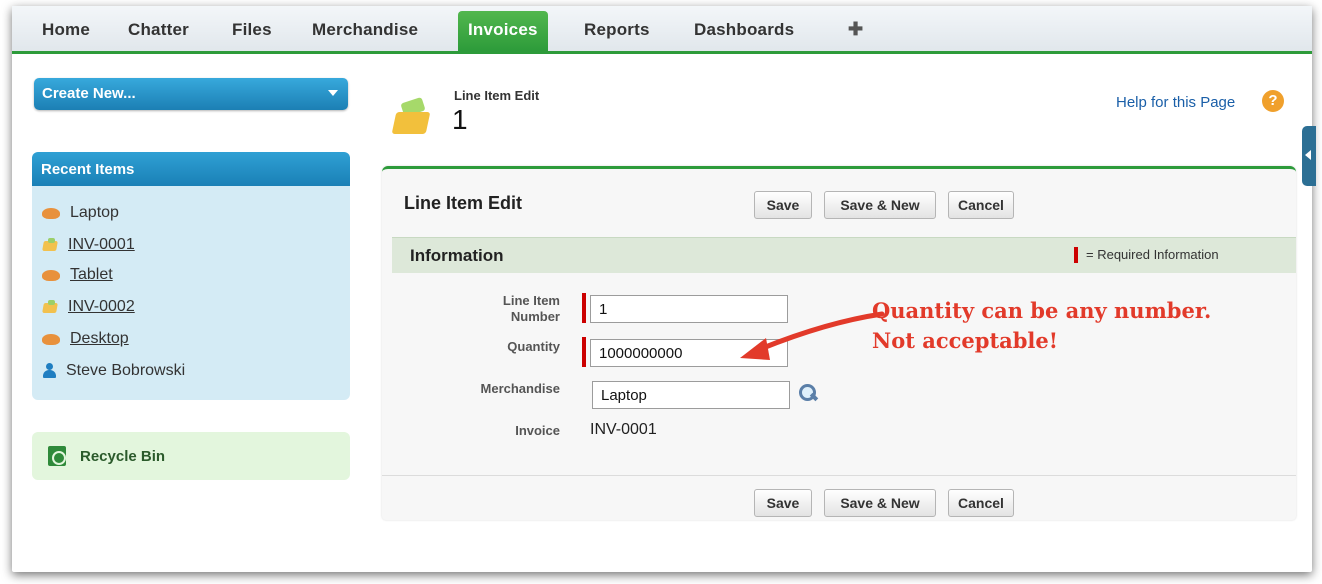 The width and height of the screenshot is (1322, 584). What do you see at coordinates (1175, 102) in the screenshot?
I see `help-link: Help for this Page` at bounding box center [1175, 102].